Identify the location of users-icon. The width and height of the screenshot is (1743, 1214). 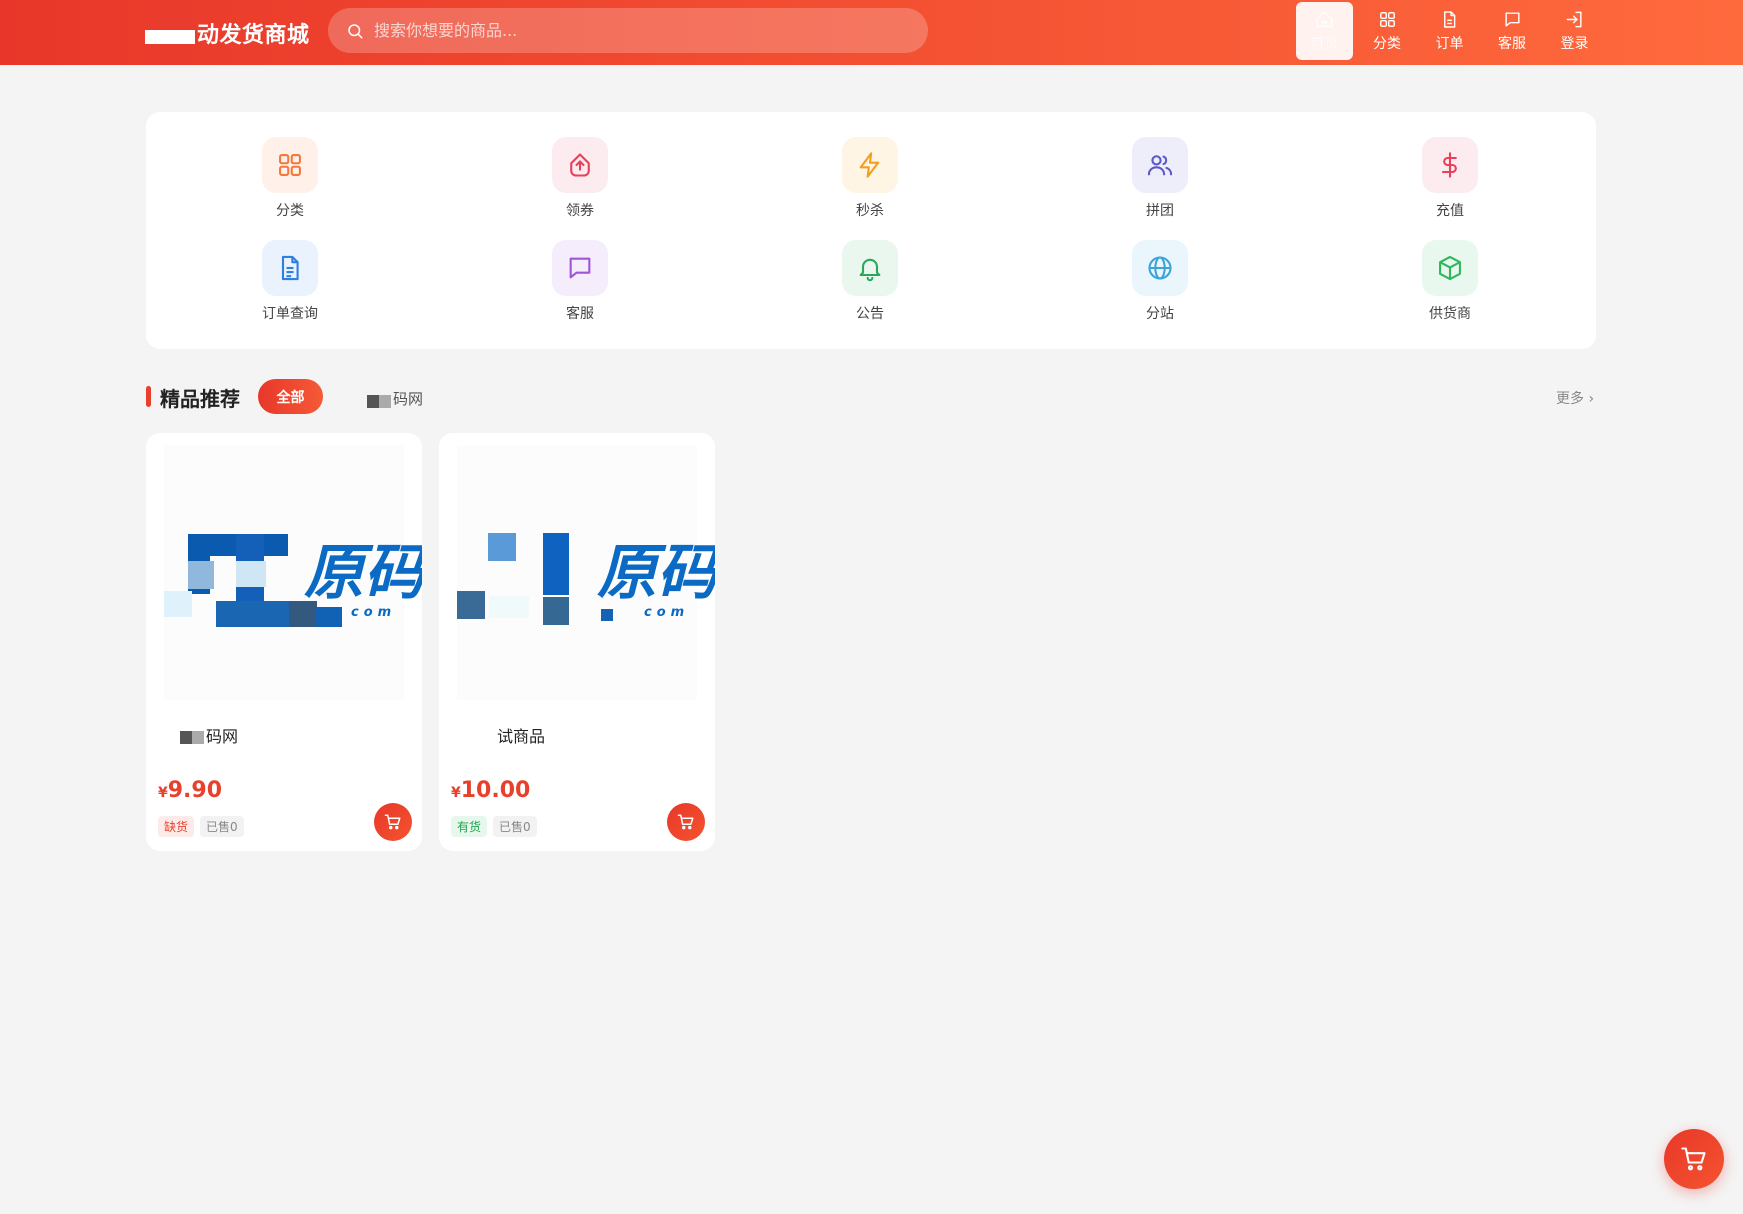
(1160, 165).